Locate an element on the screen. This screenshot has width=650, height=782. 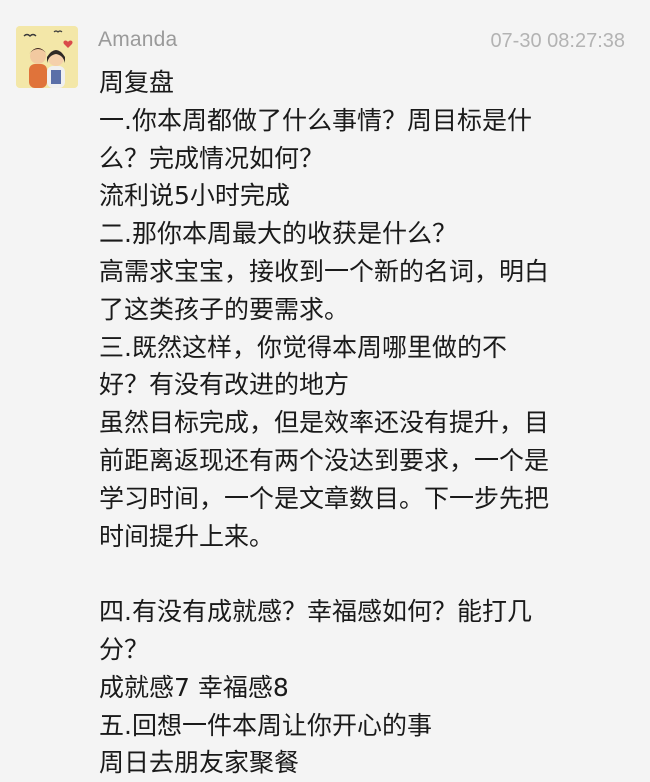
content-line: 了这类孩子的要需求。 is located at coordinates (224, 309).